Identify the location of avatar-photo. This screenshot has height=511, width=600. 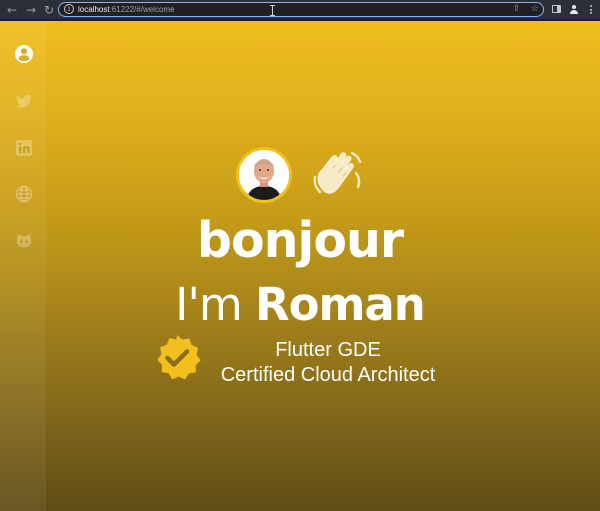
(264, 175).